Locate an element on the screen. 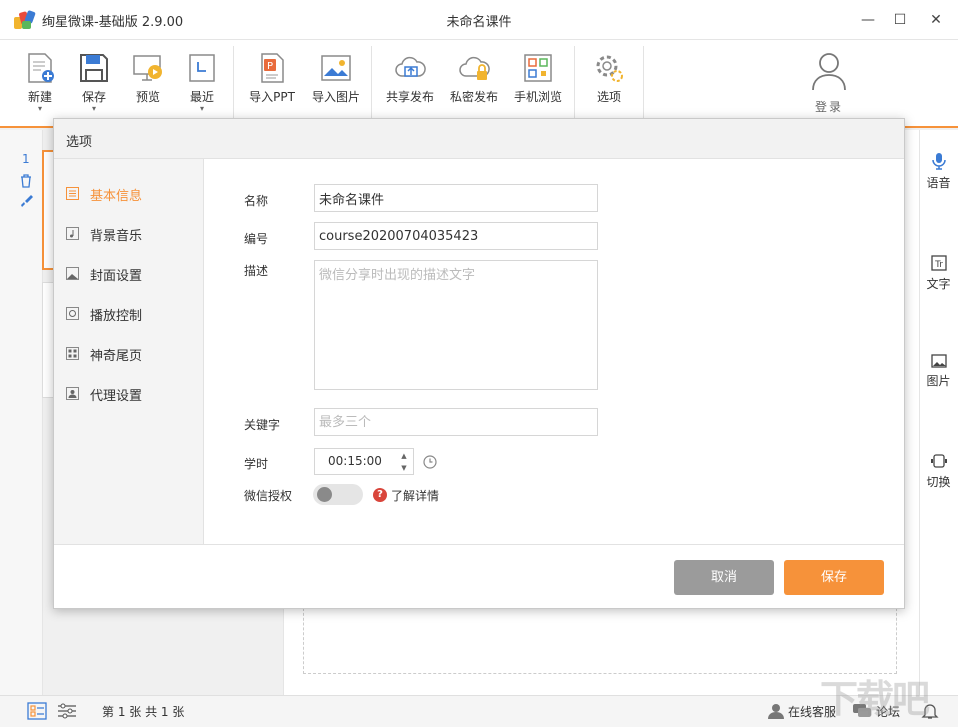  nav-playback-control: 播放控制 is located at coordinates (129, 314).